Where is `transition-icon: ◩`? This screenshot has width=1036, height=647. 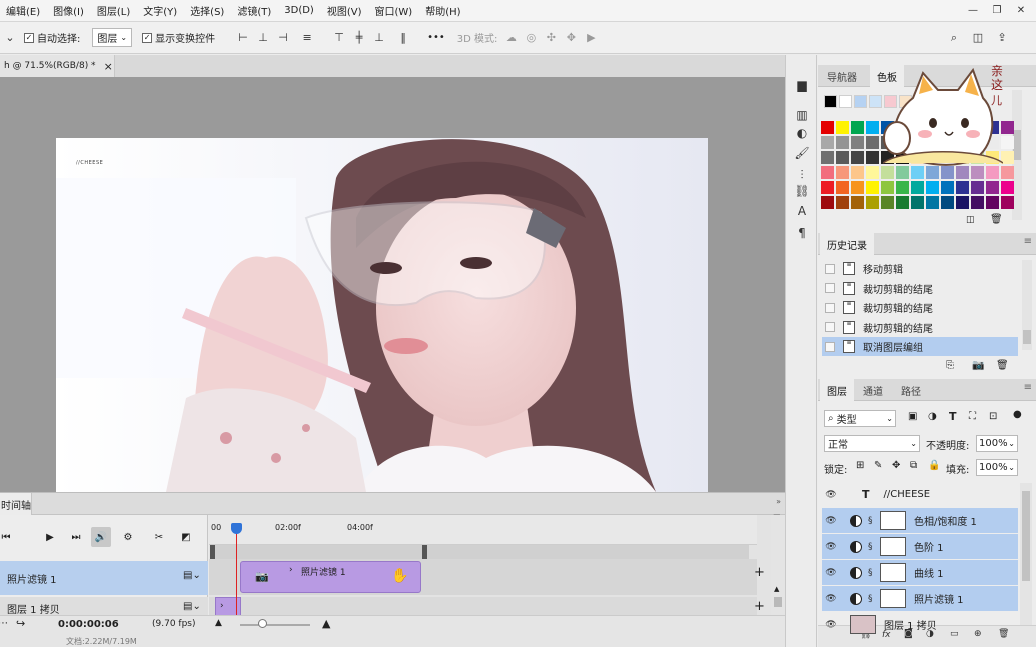 transition-icon: ◩ is located at coordinates (186, 537).